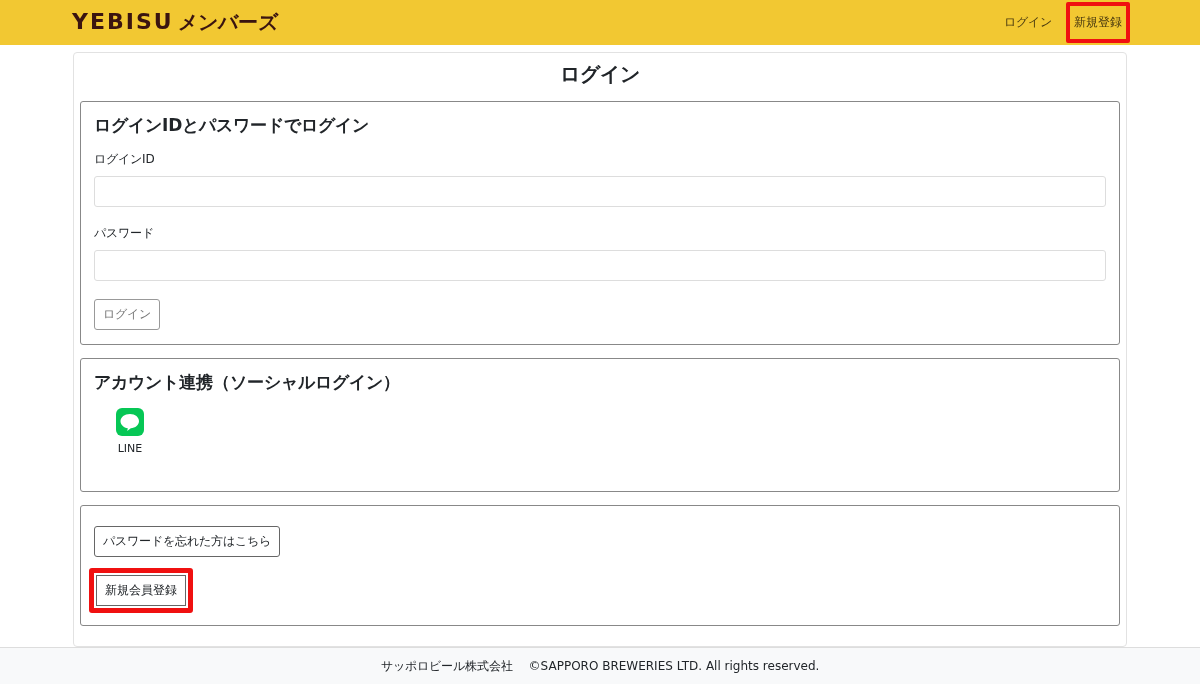 The height and width of the screenshot is (684, 1200). What do you see at coordinates (1028, 23) in the screenshot?
I see `nav-link: ログイン` at bounding box center [1028, 23].